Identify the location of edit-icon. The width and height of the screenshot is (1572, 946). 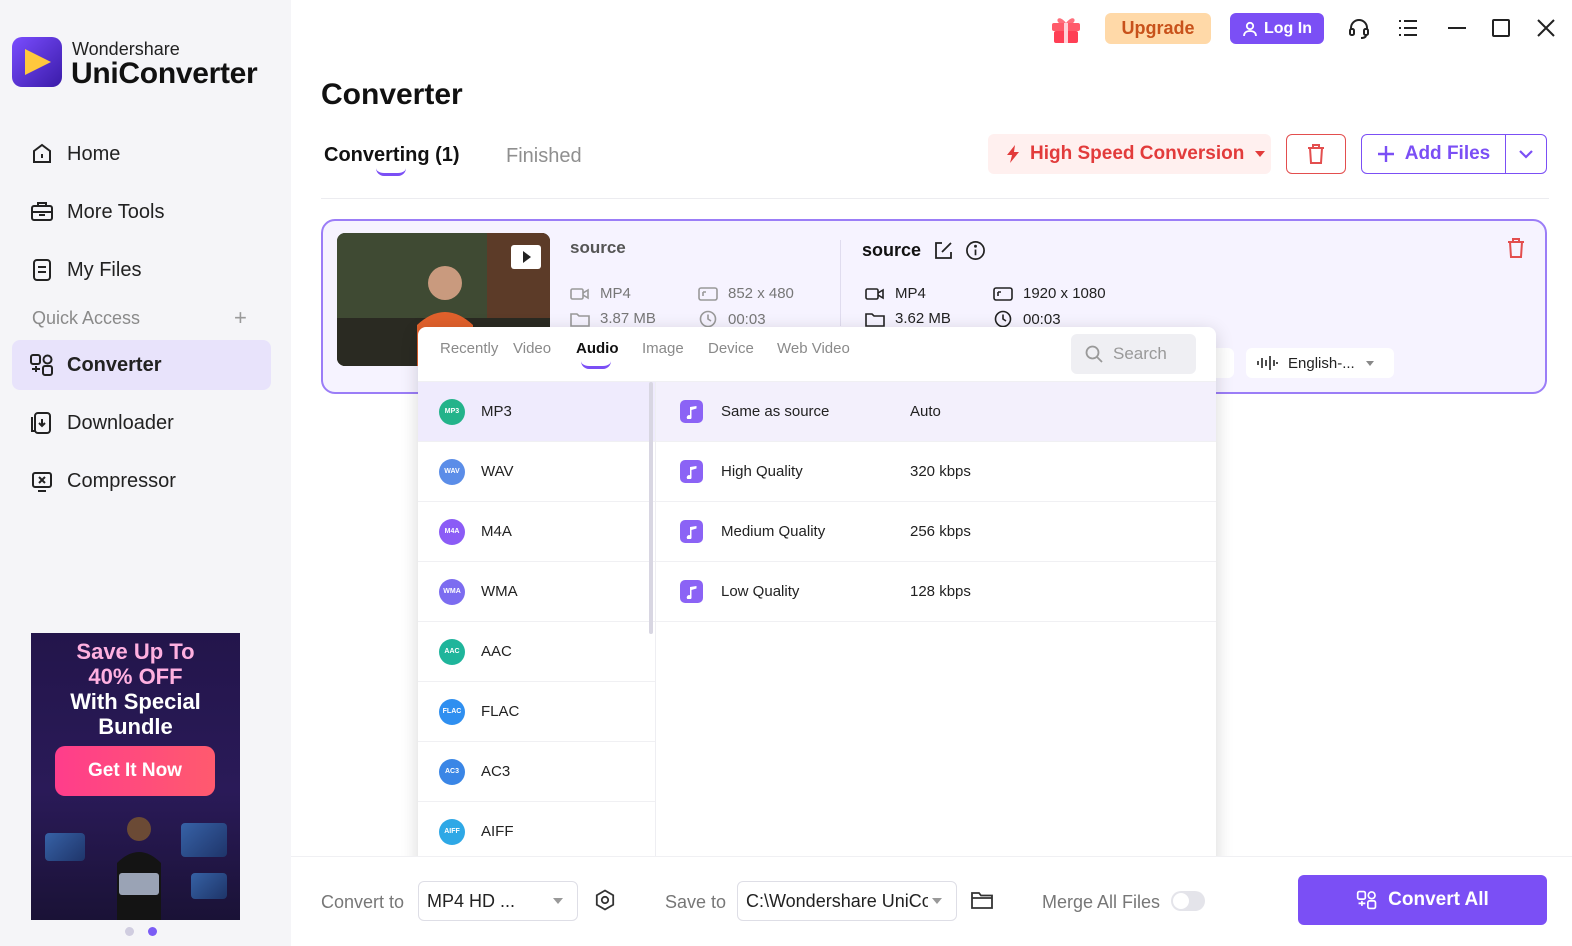
(943, 251).